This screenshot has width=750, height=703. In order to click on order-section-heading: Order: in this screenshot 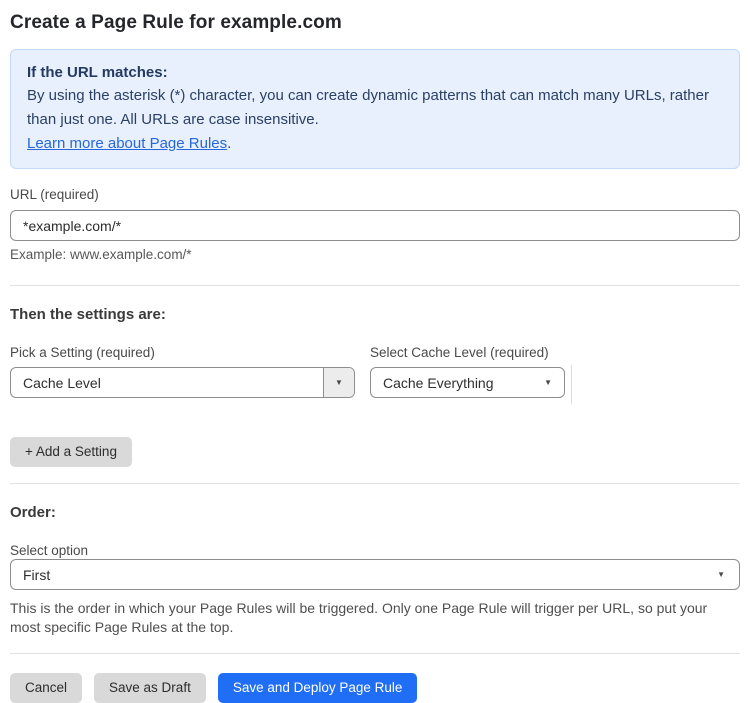, I will do `click(33, 512)`.